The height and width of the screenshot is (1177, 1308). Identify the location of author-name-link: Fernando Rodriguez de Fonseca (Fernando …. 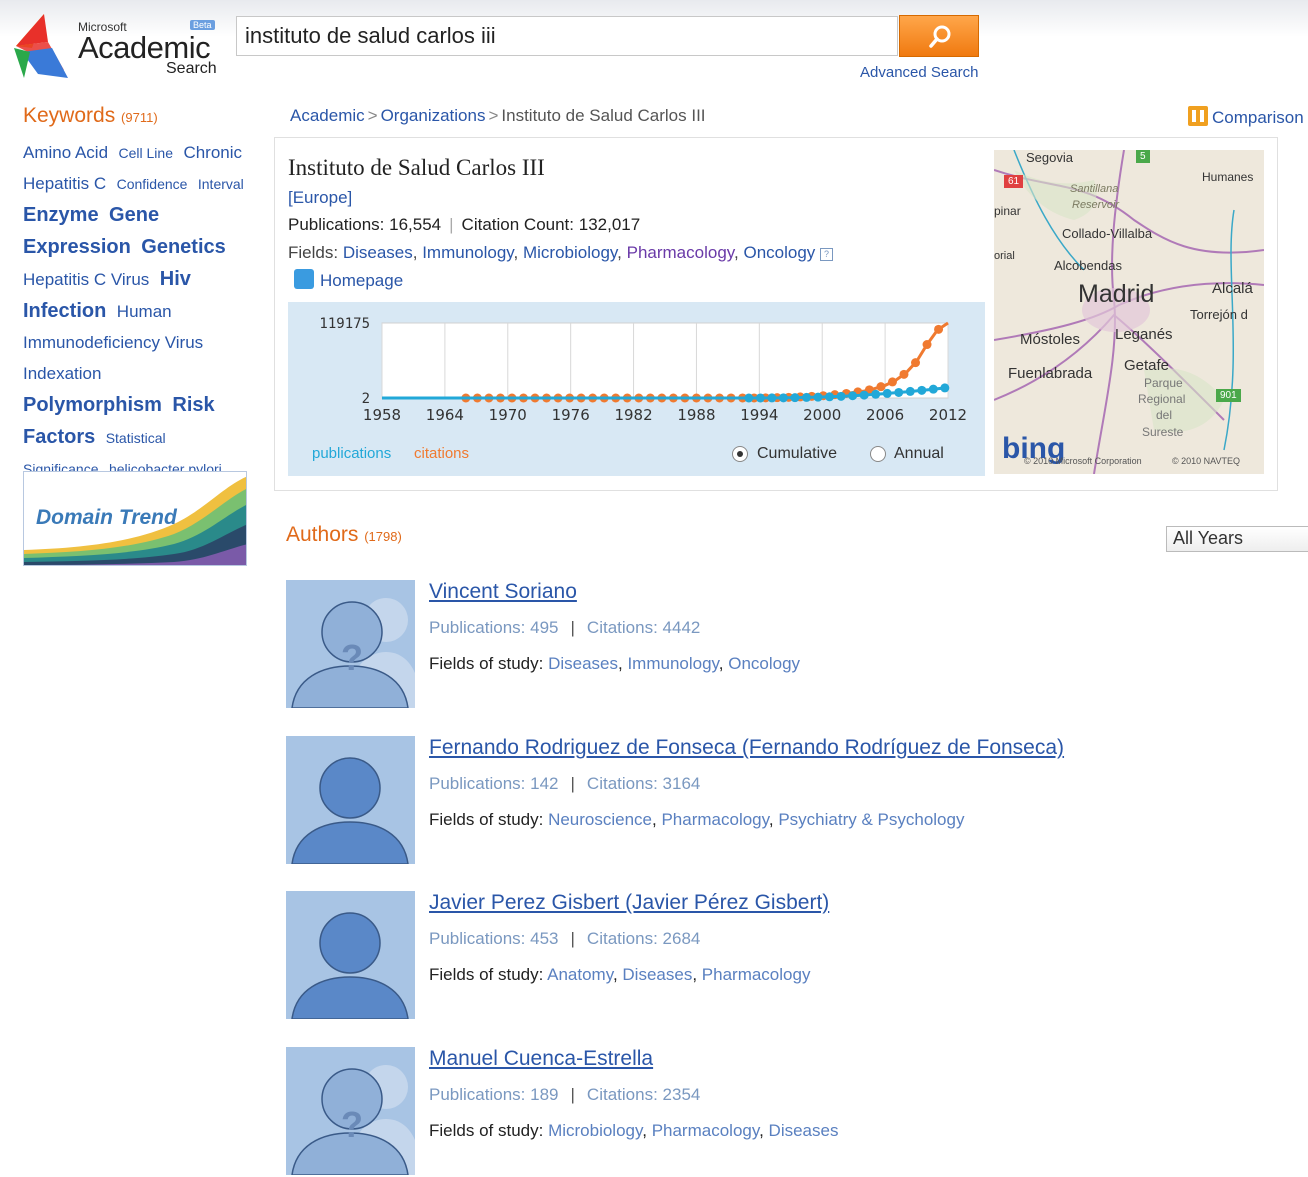
(746, 748).